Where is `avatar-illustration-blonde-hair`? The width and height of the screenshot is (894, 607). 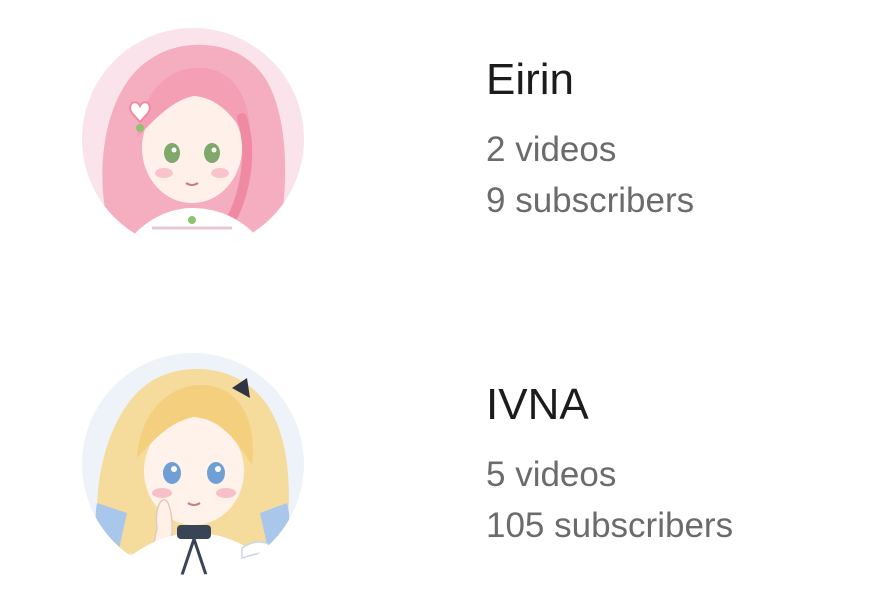
avatar-illustration-blonde-hair is located at coordinates (193, 464).